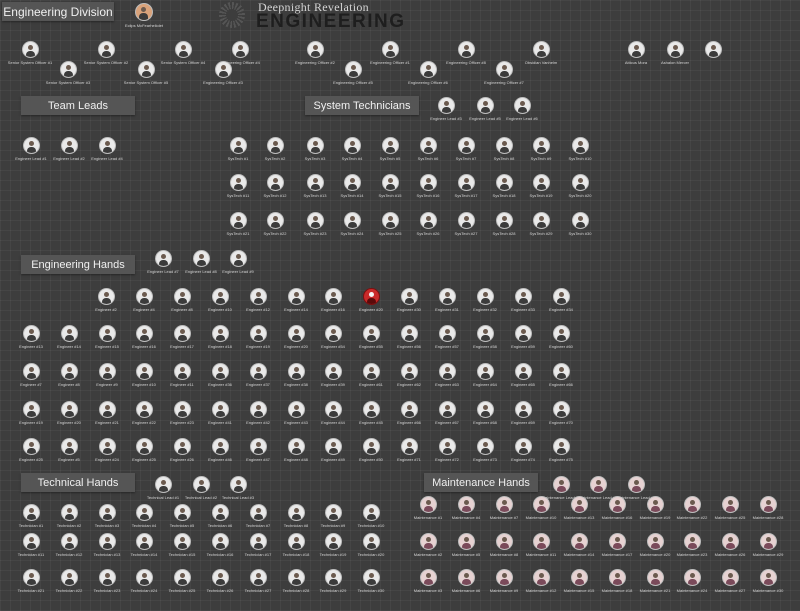  I want to click on person-node: Engineer #34, so click(561, 300).